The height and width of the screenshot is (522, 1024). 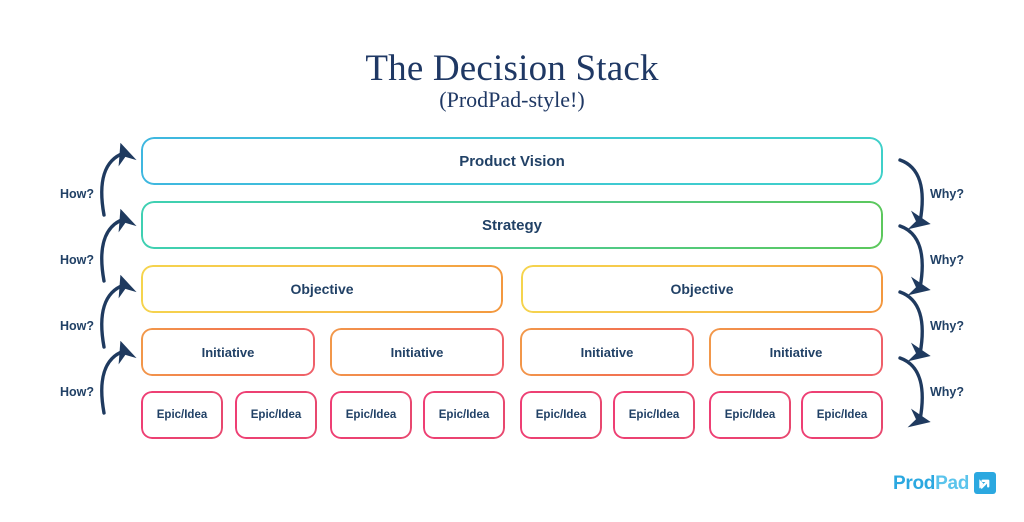 I want to click on box-initiative-2: Initiative, so click(x=417, y=352).